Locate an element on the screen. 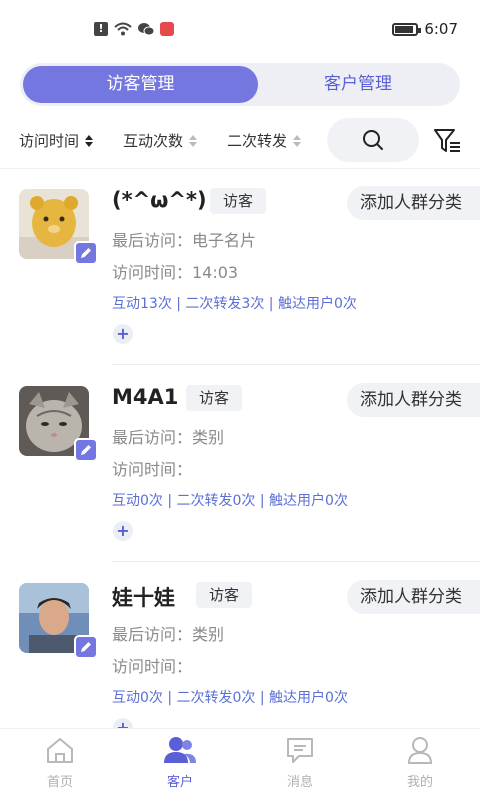  tab-mine-label: 我的 is located at coordinates (419, 782).